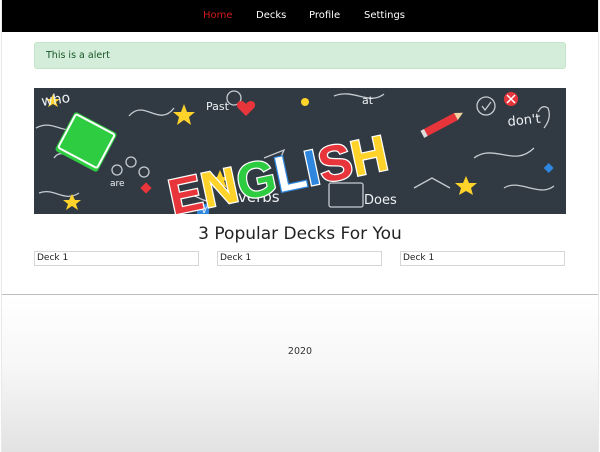  What do you see at coordinates (218, 106) in the screenshot?
I see `doodle-word-past: Past` at bounding box center [218, 106].